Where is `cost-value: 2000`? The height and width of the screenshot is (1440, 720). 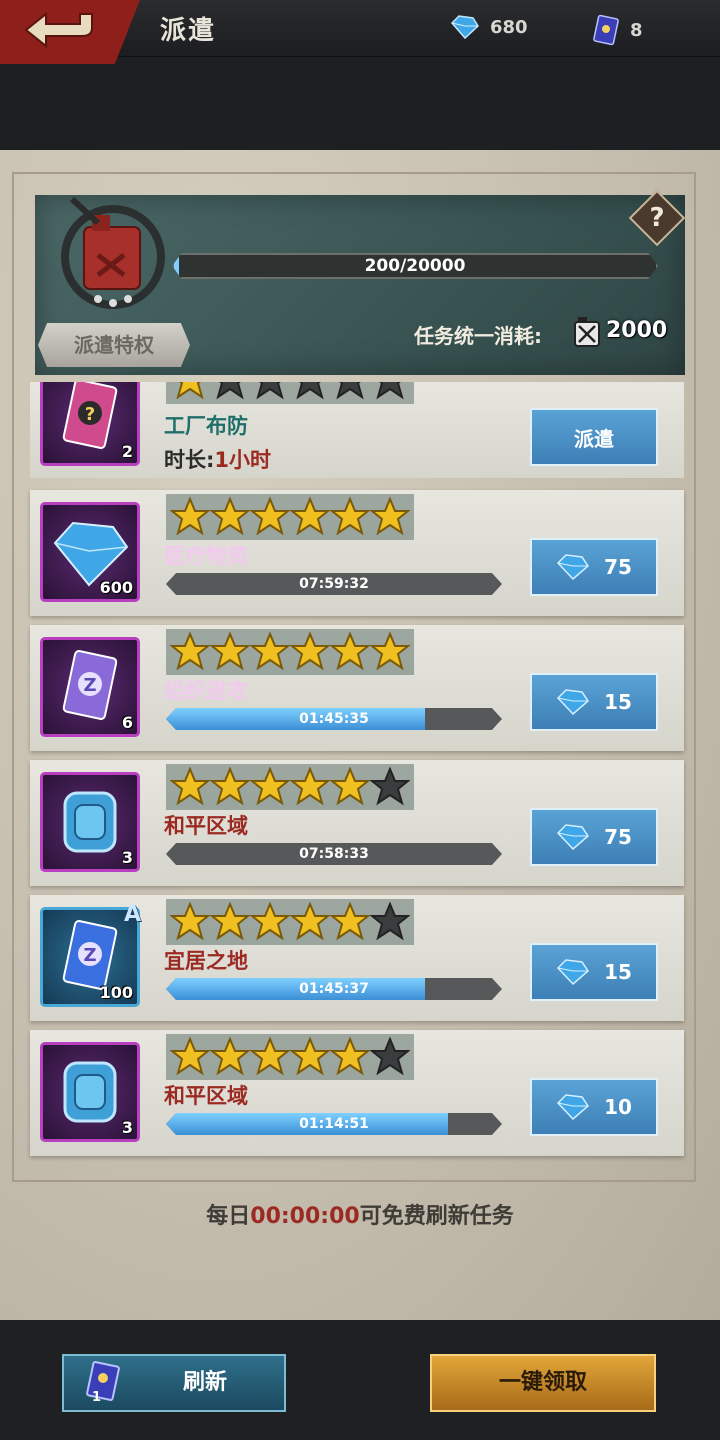 cost-value: 2000 is located at coordinates (637, 330).